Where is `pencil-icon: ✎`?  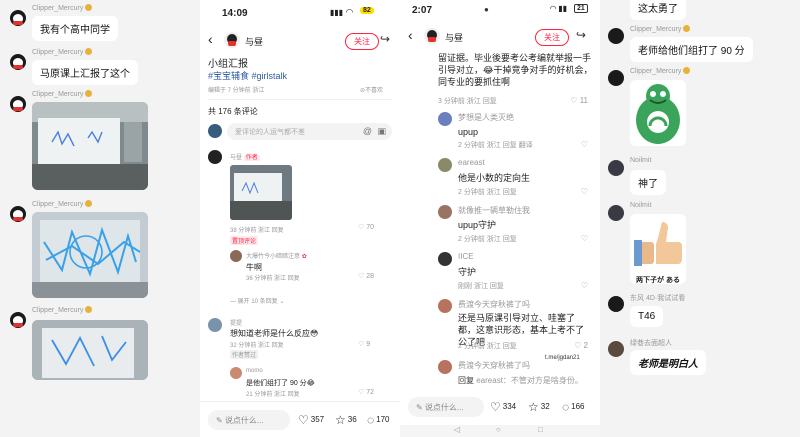 pencil-icon: ✎ is located at coordinates (219, 420).